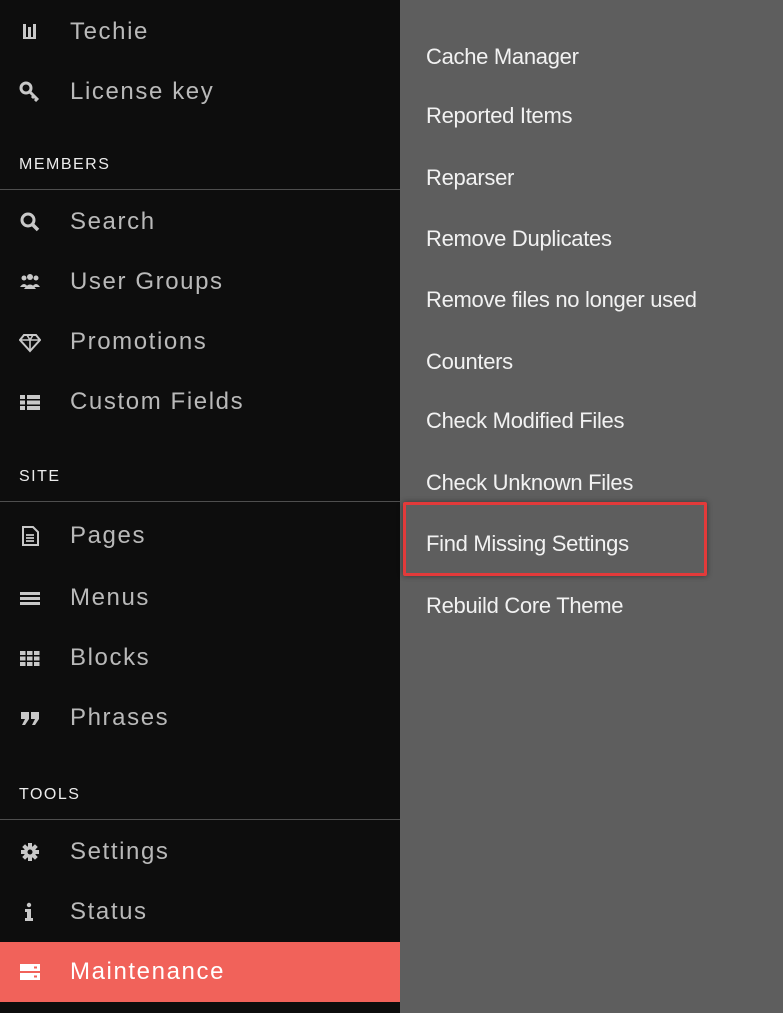 The height and width of the screenshot is (1013, 783). Describe the element at coordinates (200, 852) in the screenshot. I see `sidebar-item-settings: Settings` at that location.